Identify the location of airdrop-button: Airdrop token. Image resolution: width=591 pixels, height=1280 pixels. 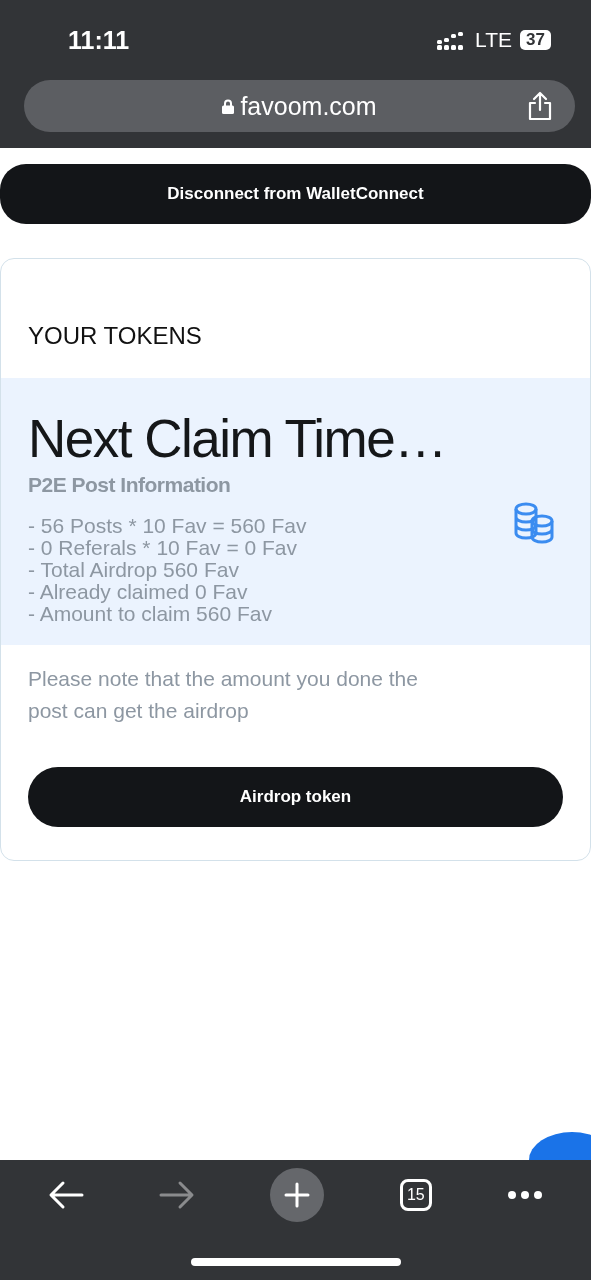
(295, 797).